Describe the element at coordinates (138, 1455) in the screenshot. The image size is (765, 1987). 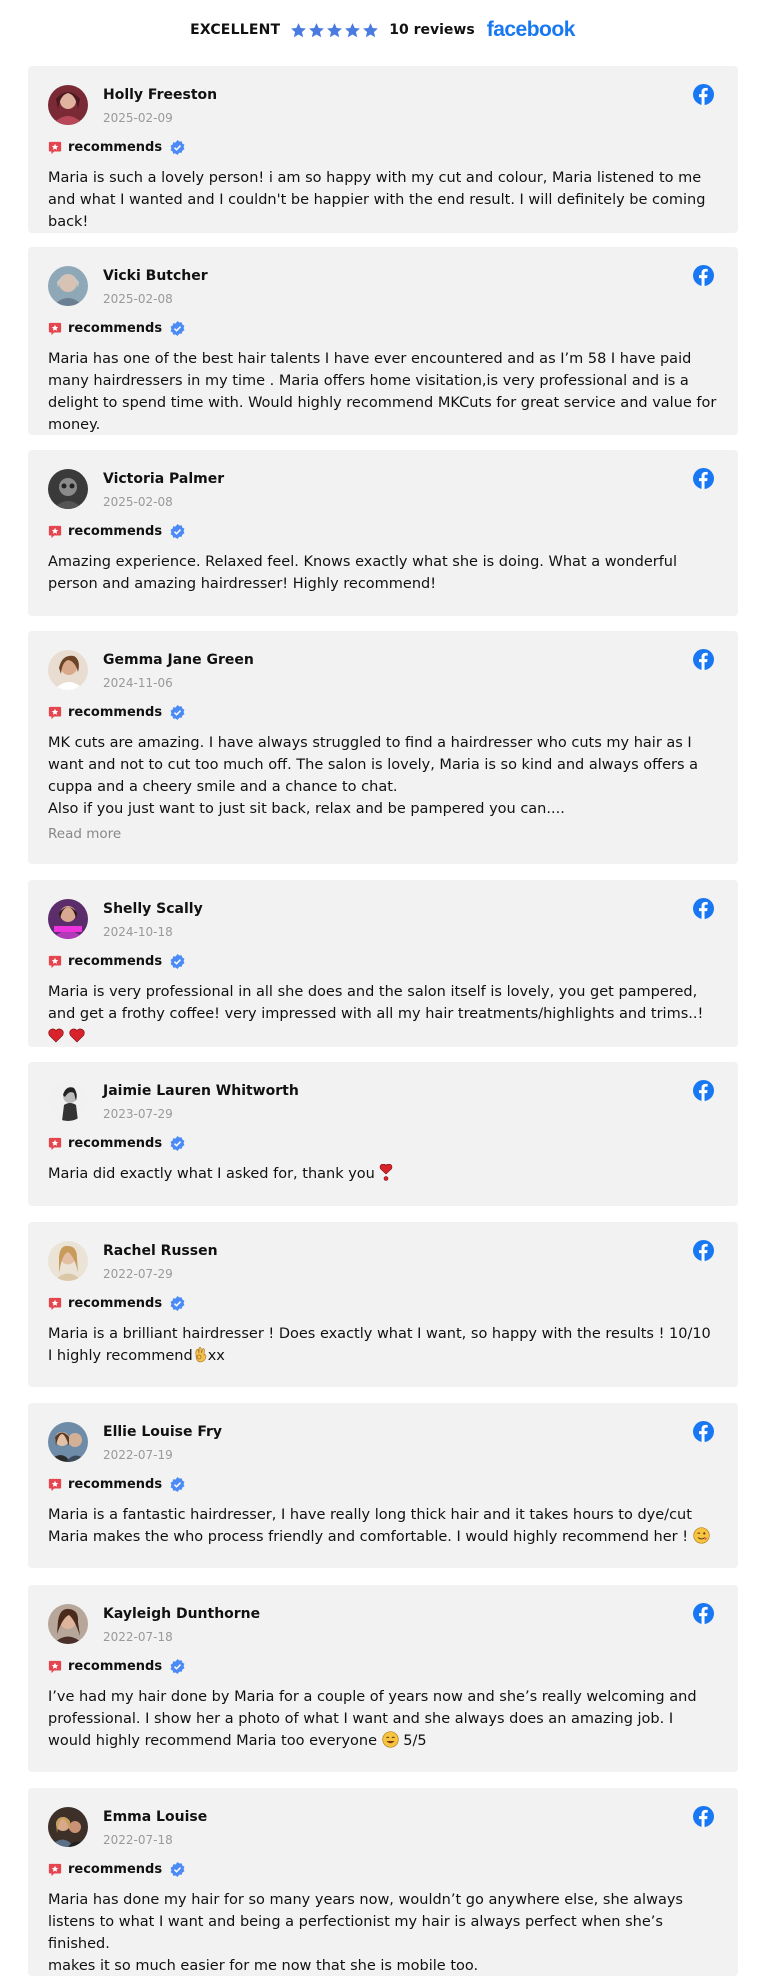
I see `review-date: 2022-07-19` at that location.